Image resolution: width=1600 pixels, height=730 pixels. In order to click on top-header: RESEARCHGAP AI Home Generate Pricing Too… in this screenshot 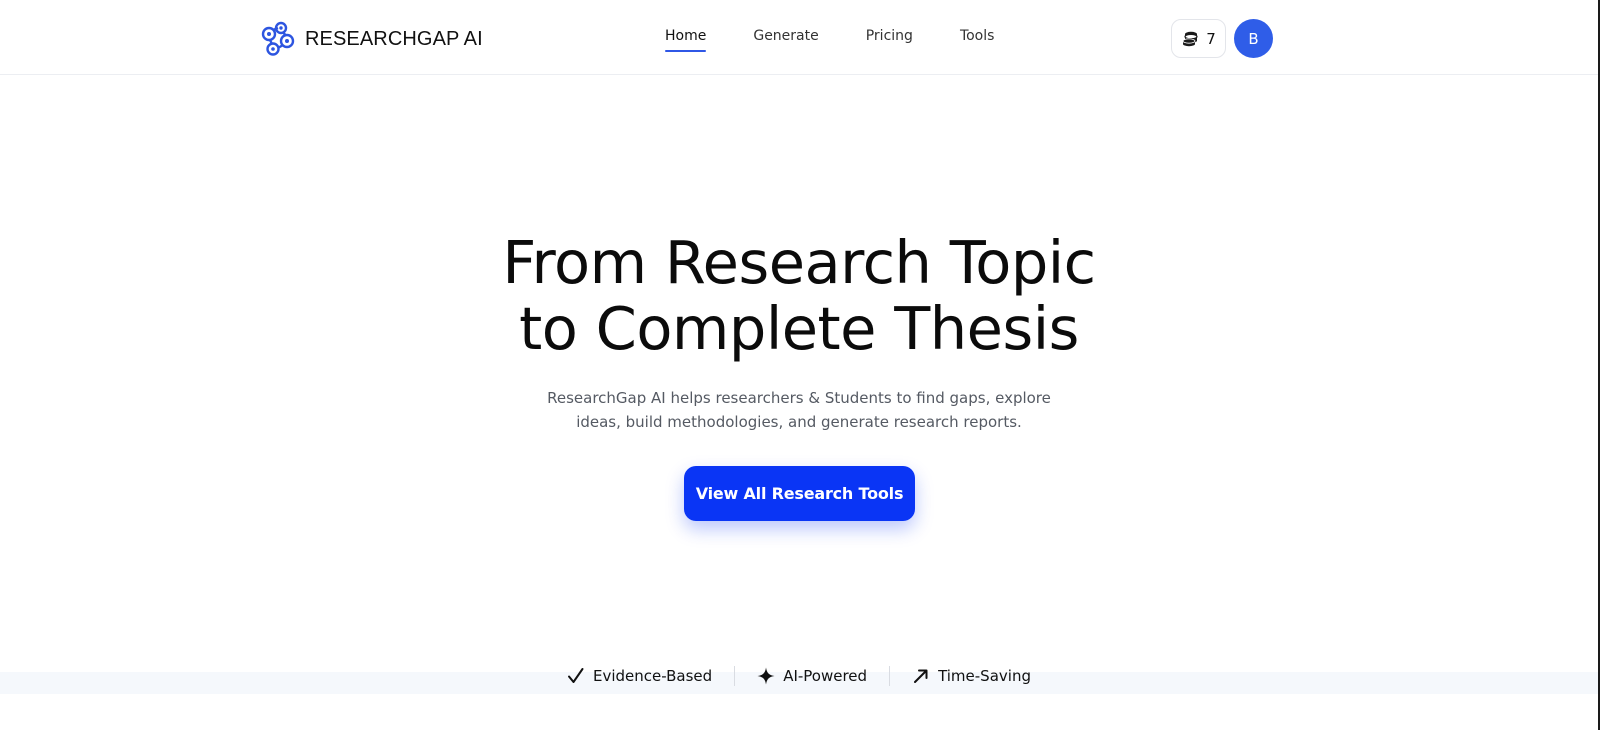, I will do `click(799, 37)`.